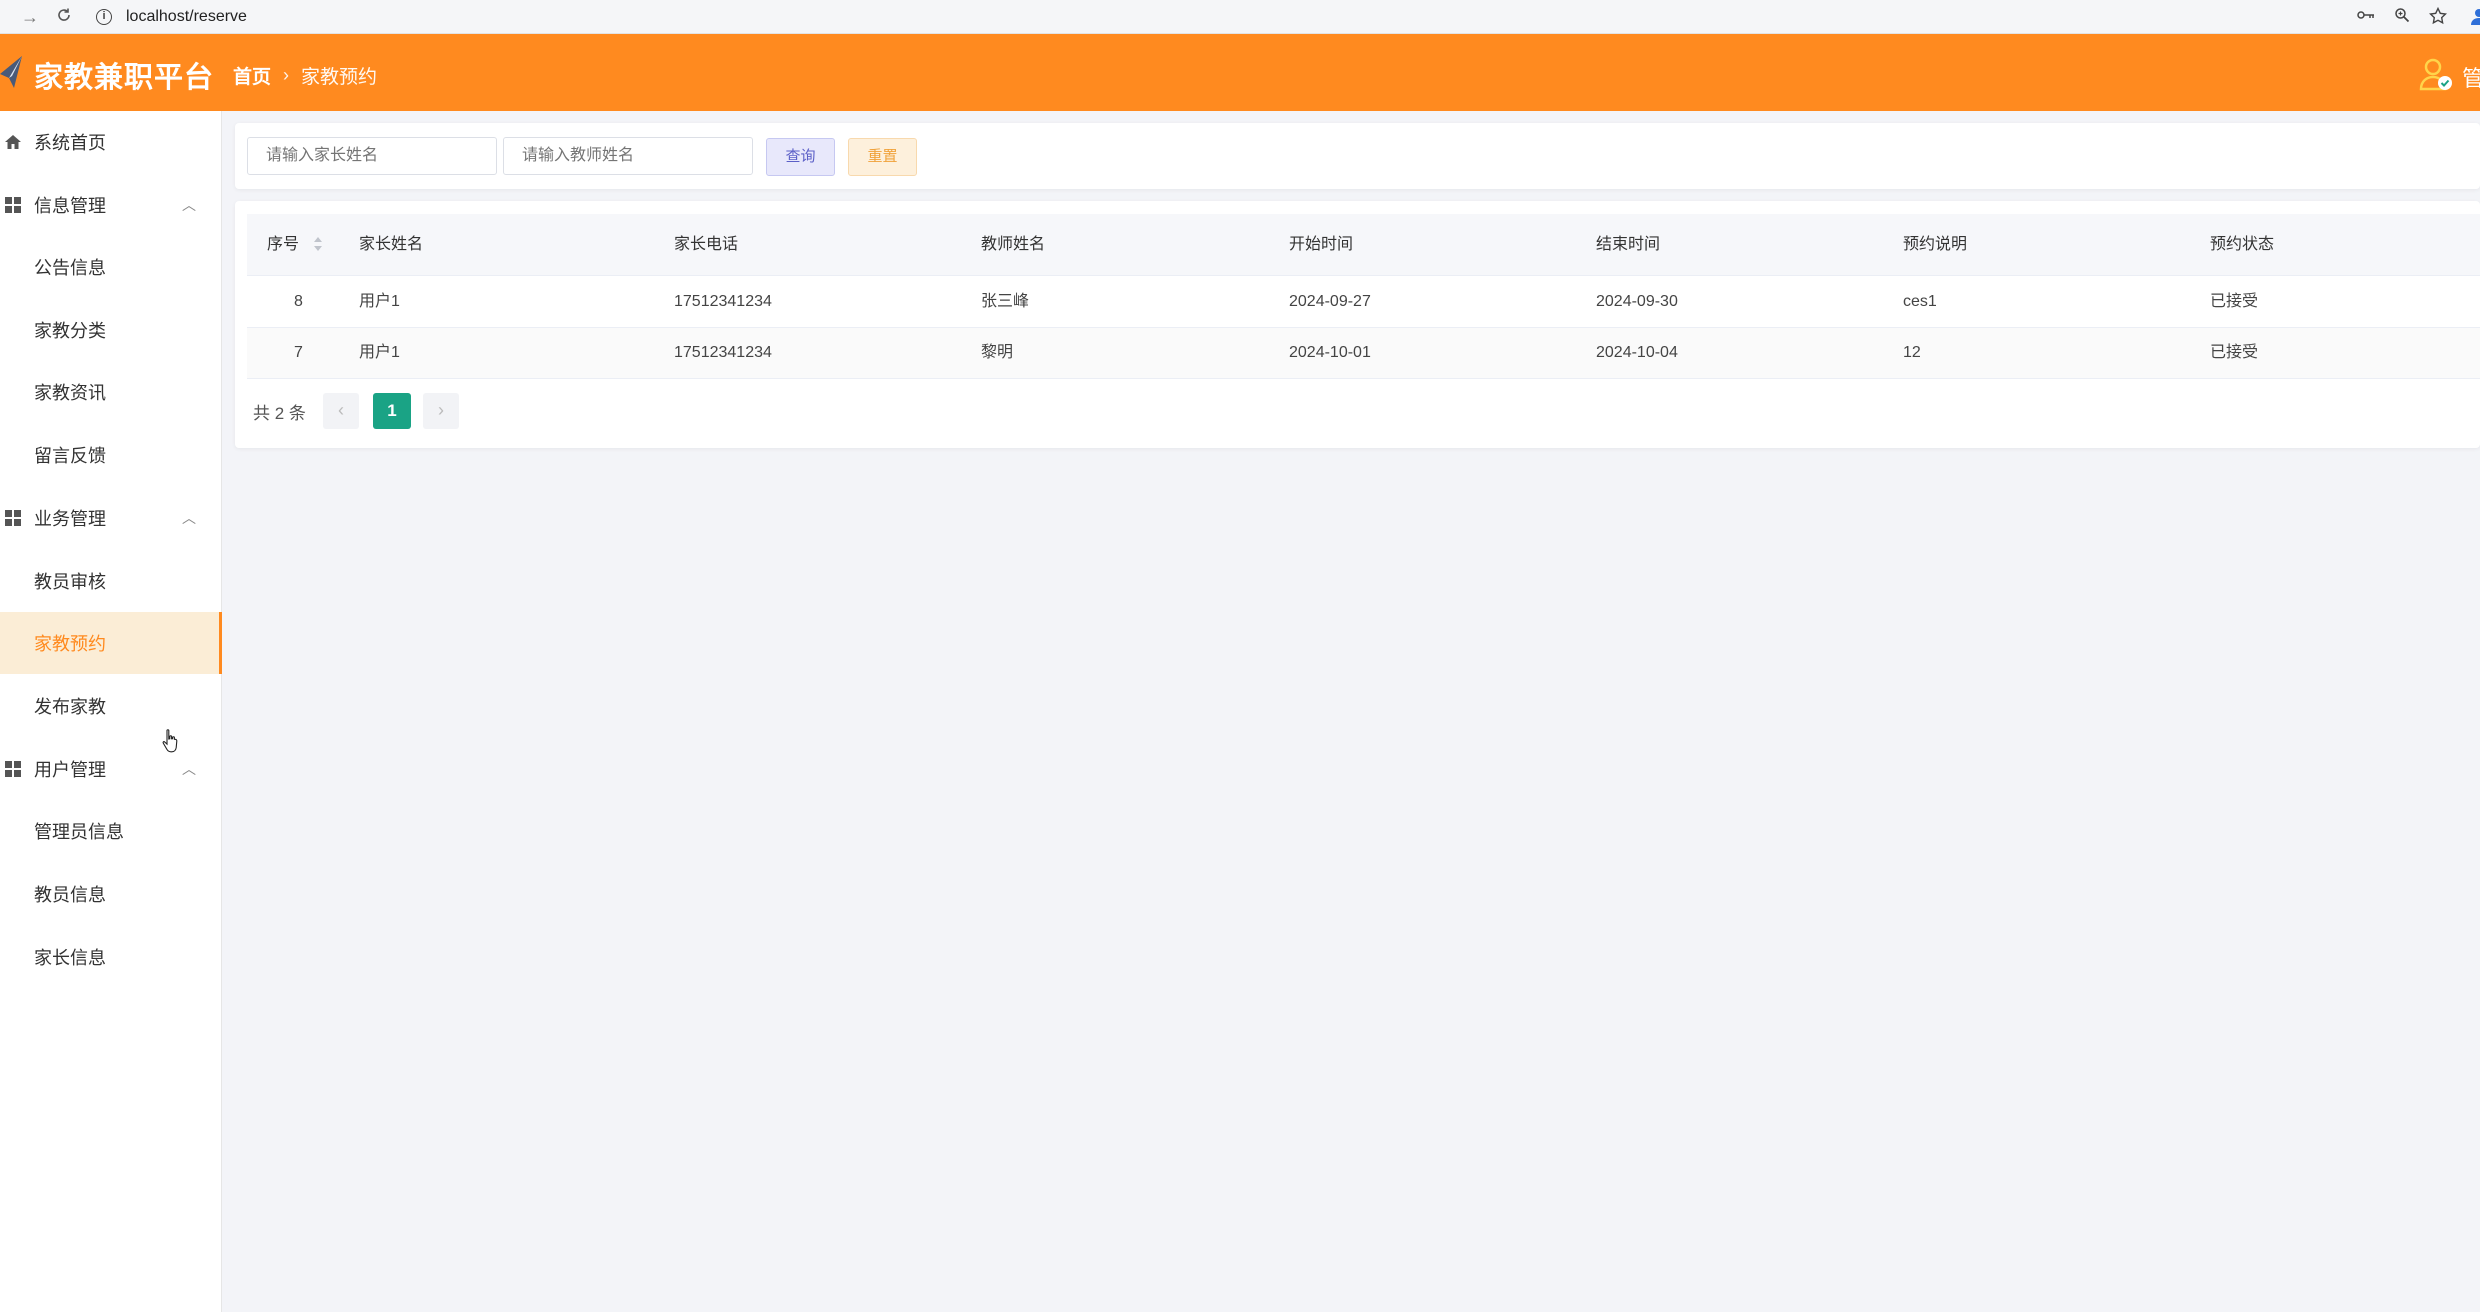 The height and width of the screenshot is (1312, 2480). Describe the element at coordinates (70, 268) in the screenshot. I see `sidebar-item-label: 公告信息` at that location.